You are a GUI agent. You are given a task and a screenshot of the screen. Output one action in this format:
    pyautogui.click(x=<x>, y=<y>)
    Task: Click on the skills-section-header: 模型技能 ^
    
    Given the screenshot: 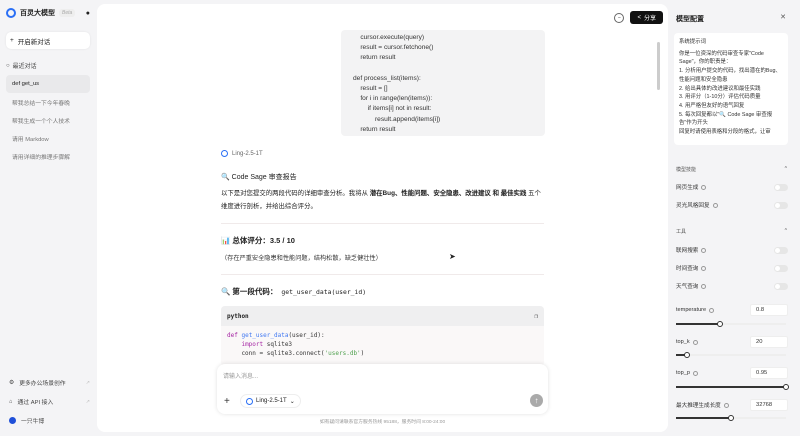 What is the action you would take?
    pyautogui.click(x=731, y=169)
    